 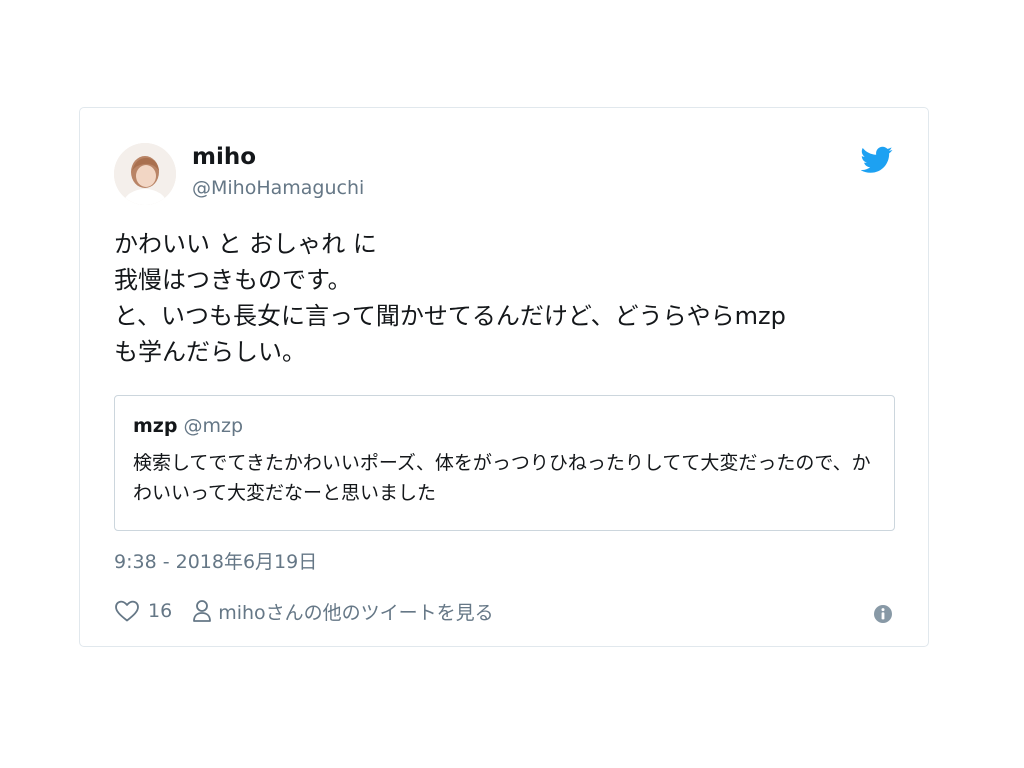 What do you see at coordinates (877, 160) in the screenshot?
I see `twitter-bird-icon` at bounding box center [877, 160].